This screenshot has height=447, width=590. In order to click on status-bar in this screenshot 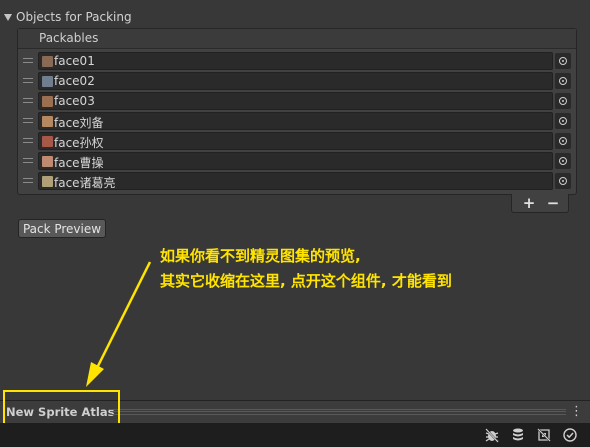, I will do `click(295, 435)`.